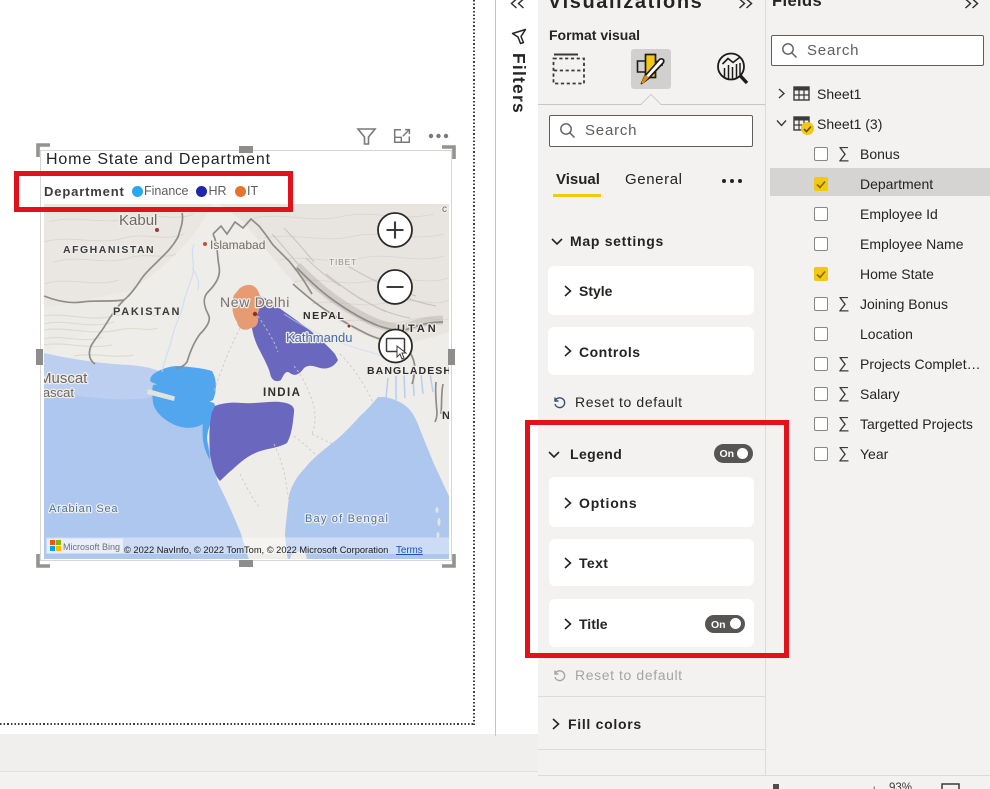 The width and height of the screenshot is (990, 789). I want to click on svg-text: Terms, so click(409, 550).